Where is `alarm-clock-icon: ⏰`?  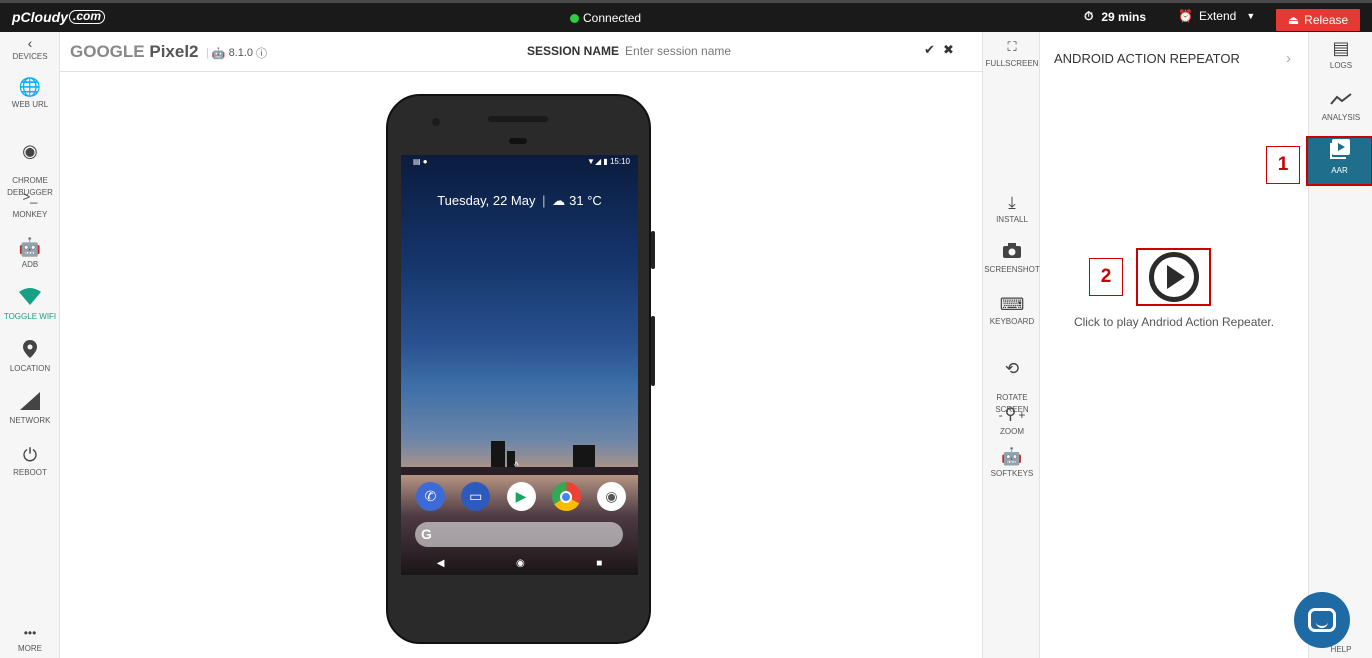
alarm-clock-icon: ⏰ is located at coordinates (1185, 16).